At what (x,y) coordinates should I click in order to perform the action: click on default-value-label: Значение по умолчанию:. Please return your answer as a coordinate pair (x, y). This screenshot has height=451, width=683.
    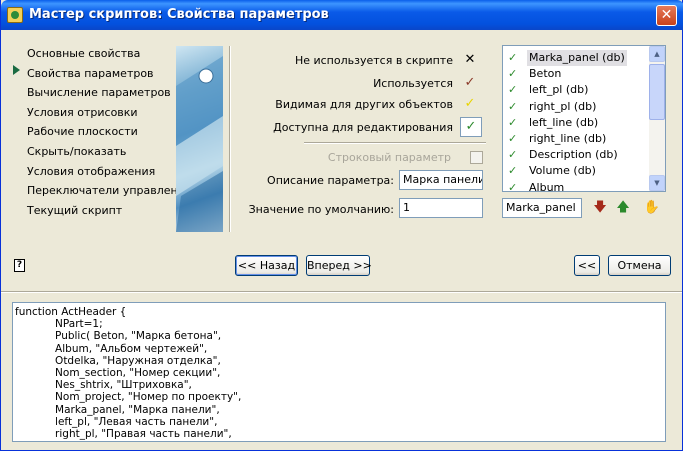
    Looking at the image, I should click on (321, 209).